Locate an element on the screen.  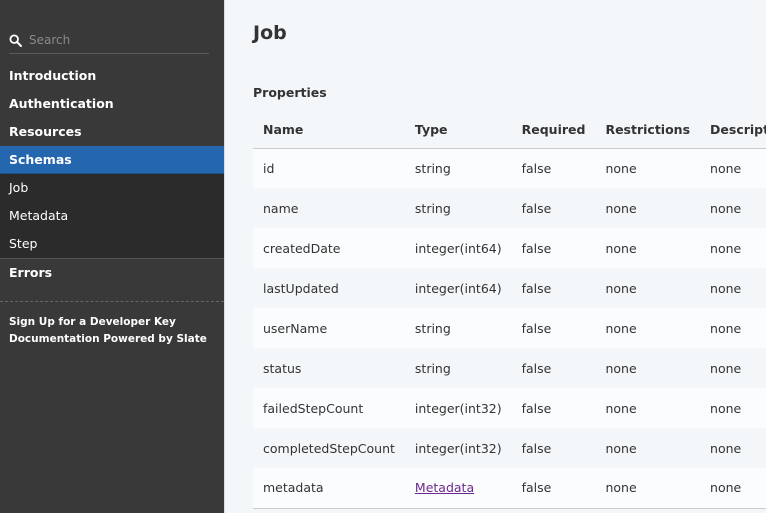
table-row: metadata Metadata false none none is located at coordinates (509, 488).